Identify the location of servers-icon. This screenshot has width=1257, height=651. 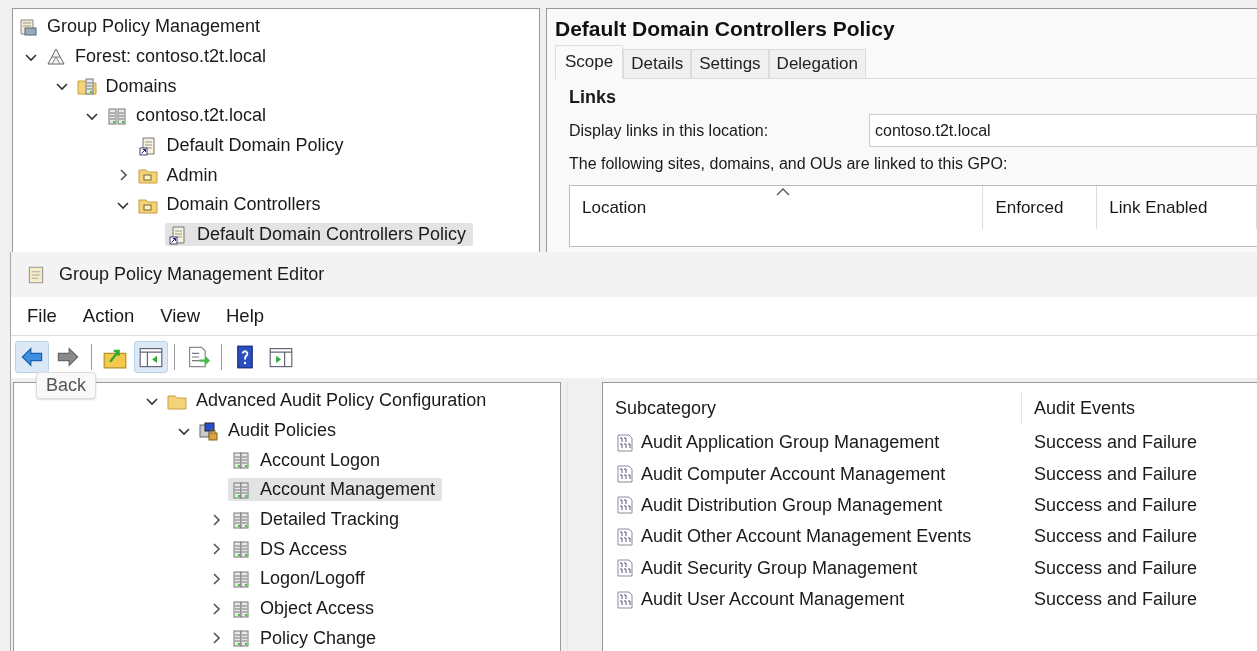
(117, 115).